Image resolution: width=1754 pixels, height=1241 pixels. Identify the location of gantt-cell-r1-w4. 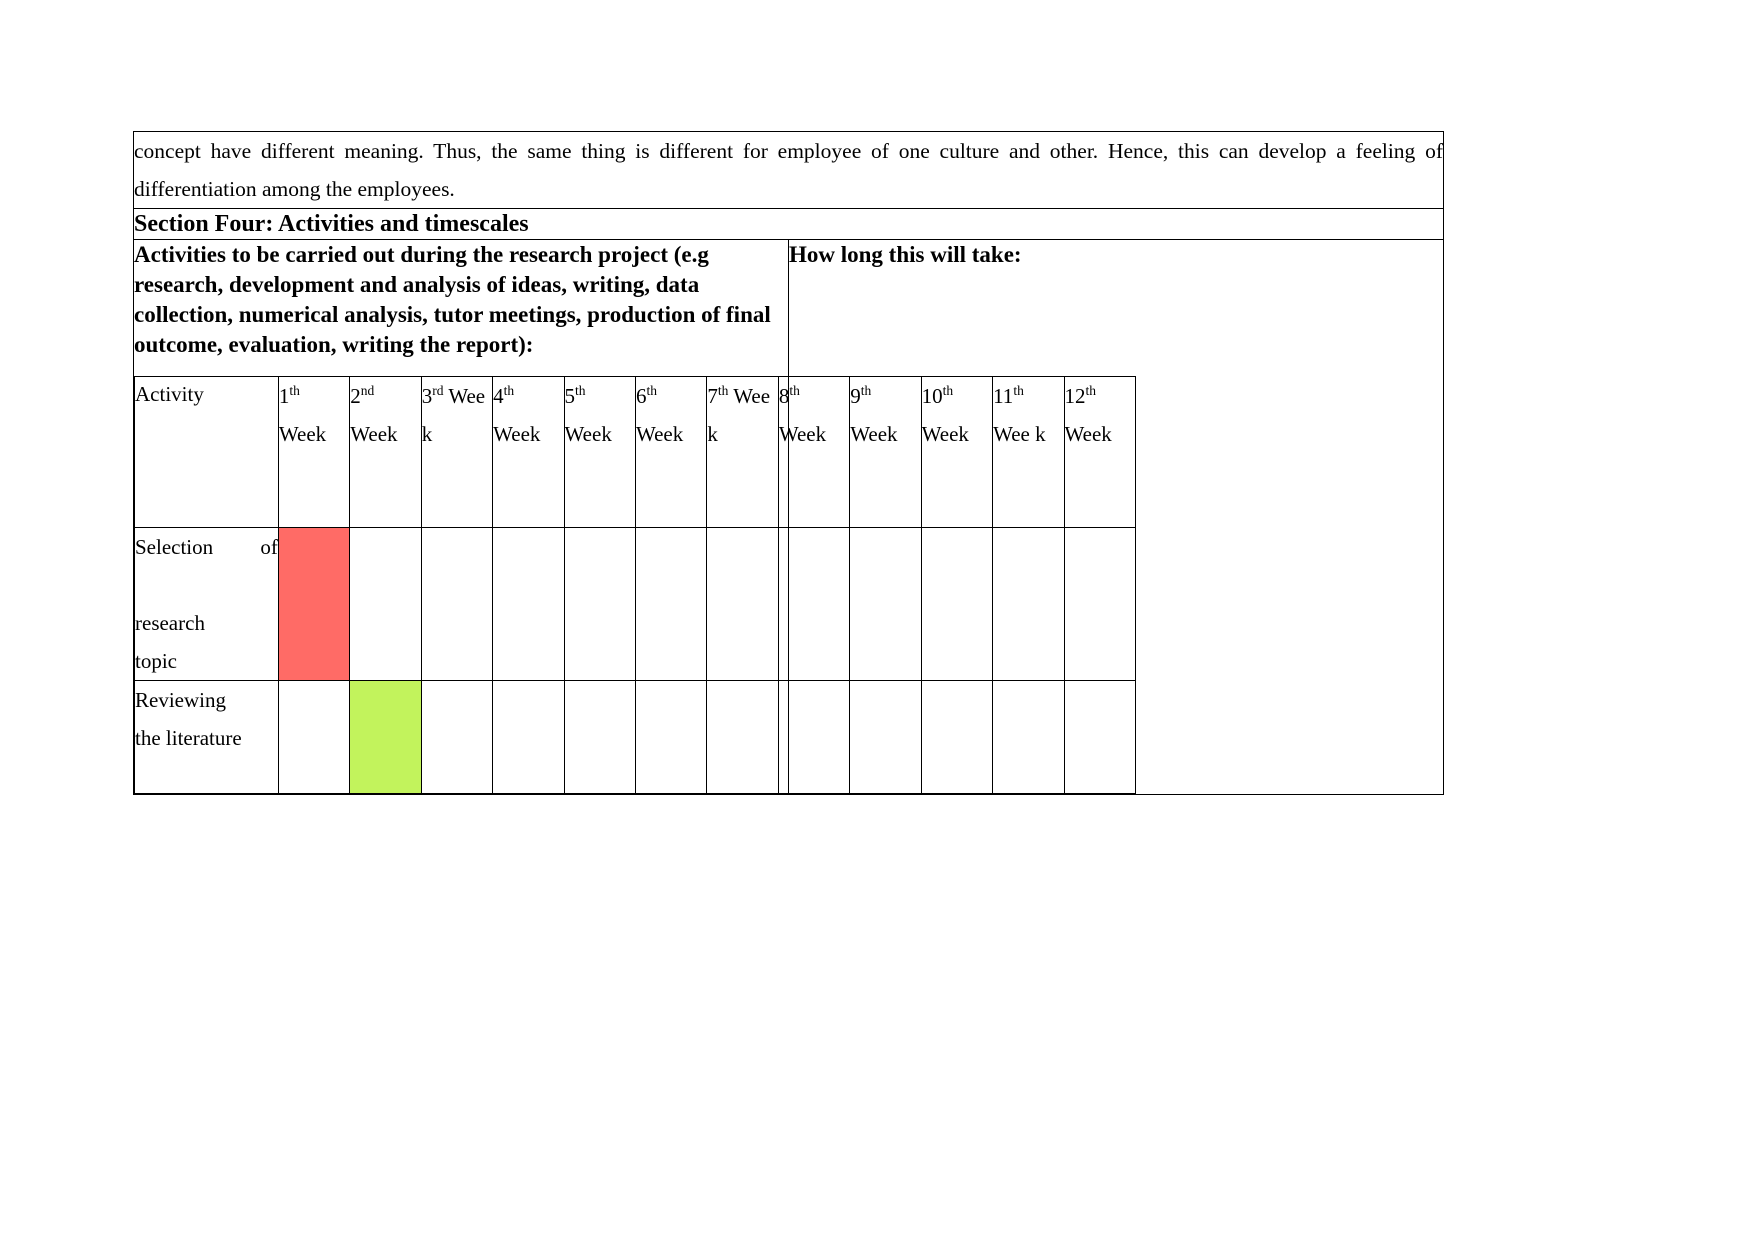
(528, 604).